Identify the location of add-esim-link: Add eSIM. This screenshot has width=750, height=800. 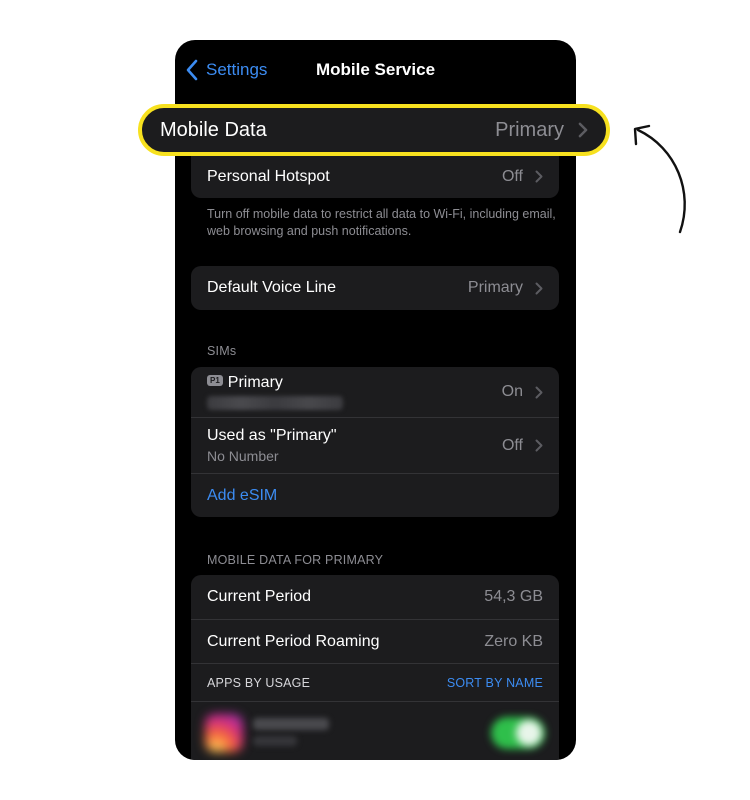
(375, 496).